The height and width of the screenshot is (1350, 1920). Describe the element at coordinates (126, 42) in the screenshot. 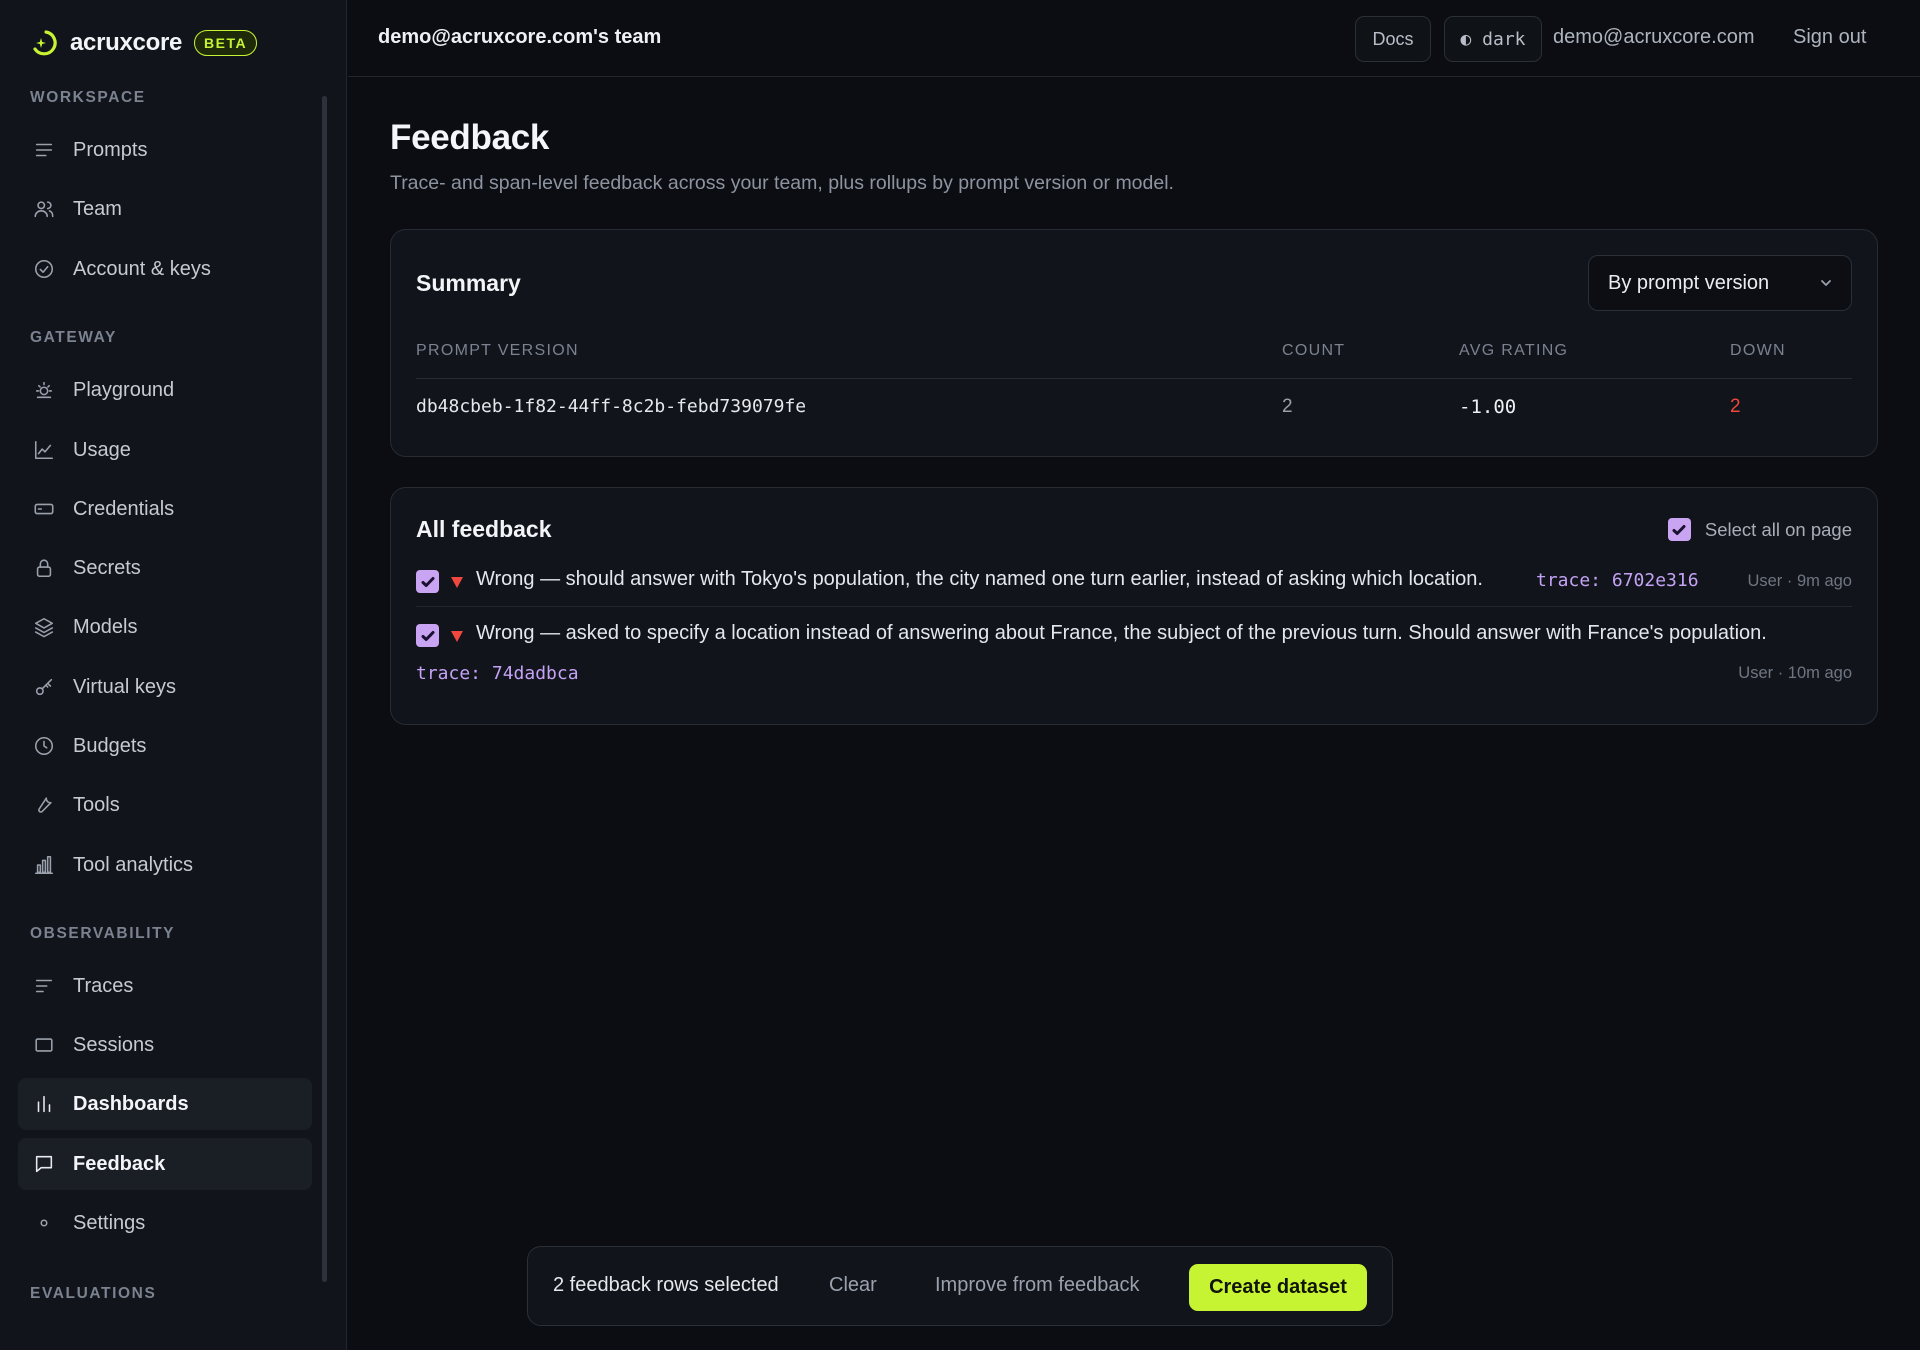

I see `brand-name: acruxcore` at that location.